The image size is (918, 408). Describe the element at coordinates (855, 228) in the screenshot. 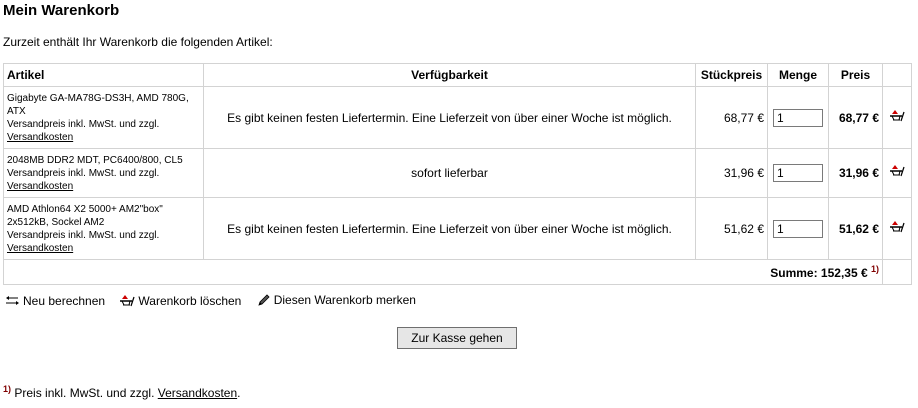

I see `row-price: 51,62 €` at that location.